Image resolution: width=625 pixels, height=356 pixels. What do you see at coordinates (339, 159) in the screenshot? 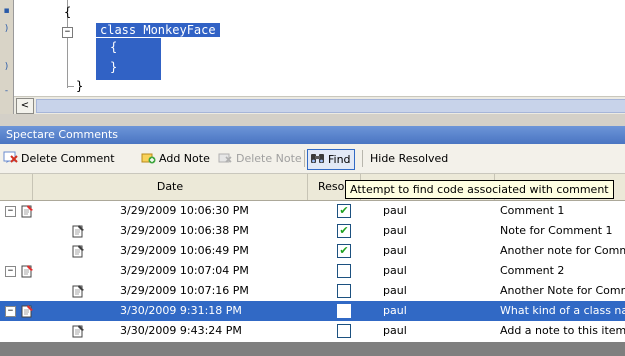
I see `find-label: Find` at bounding box center [339, 159].